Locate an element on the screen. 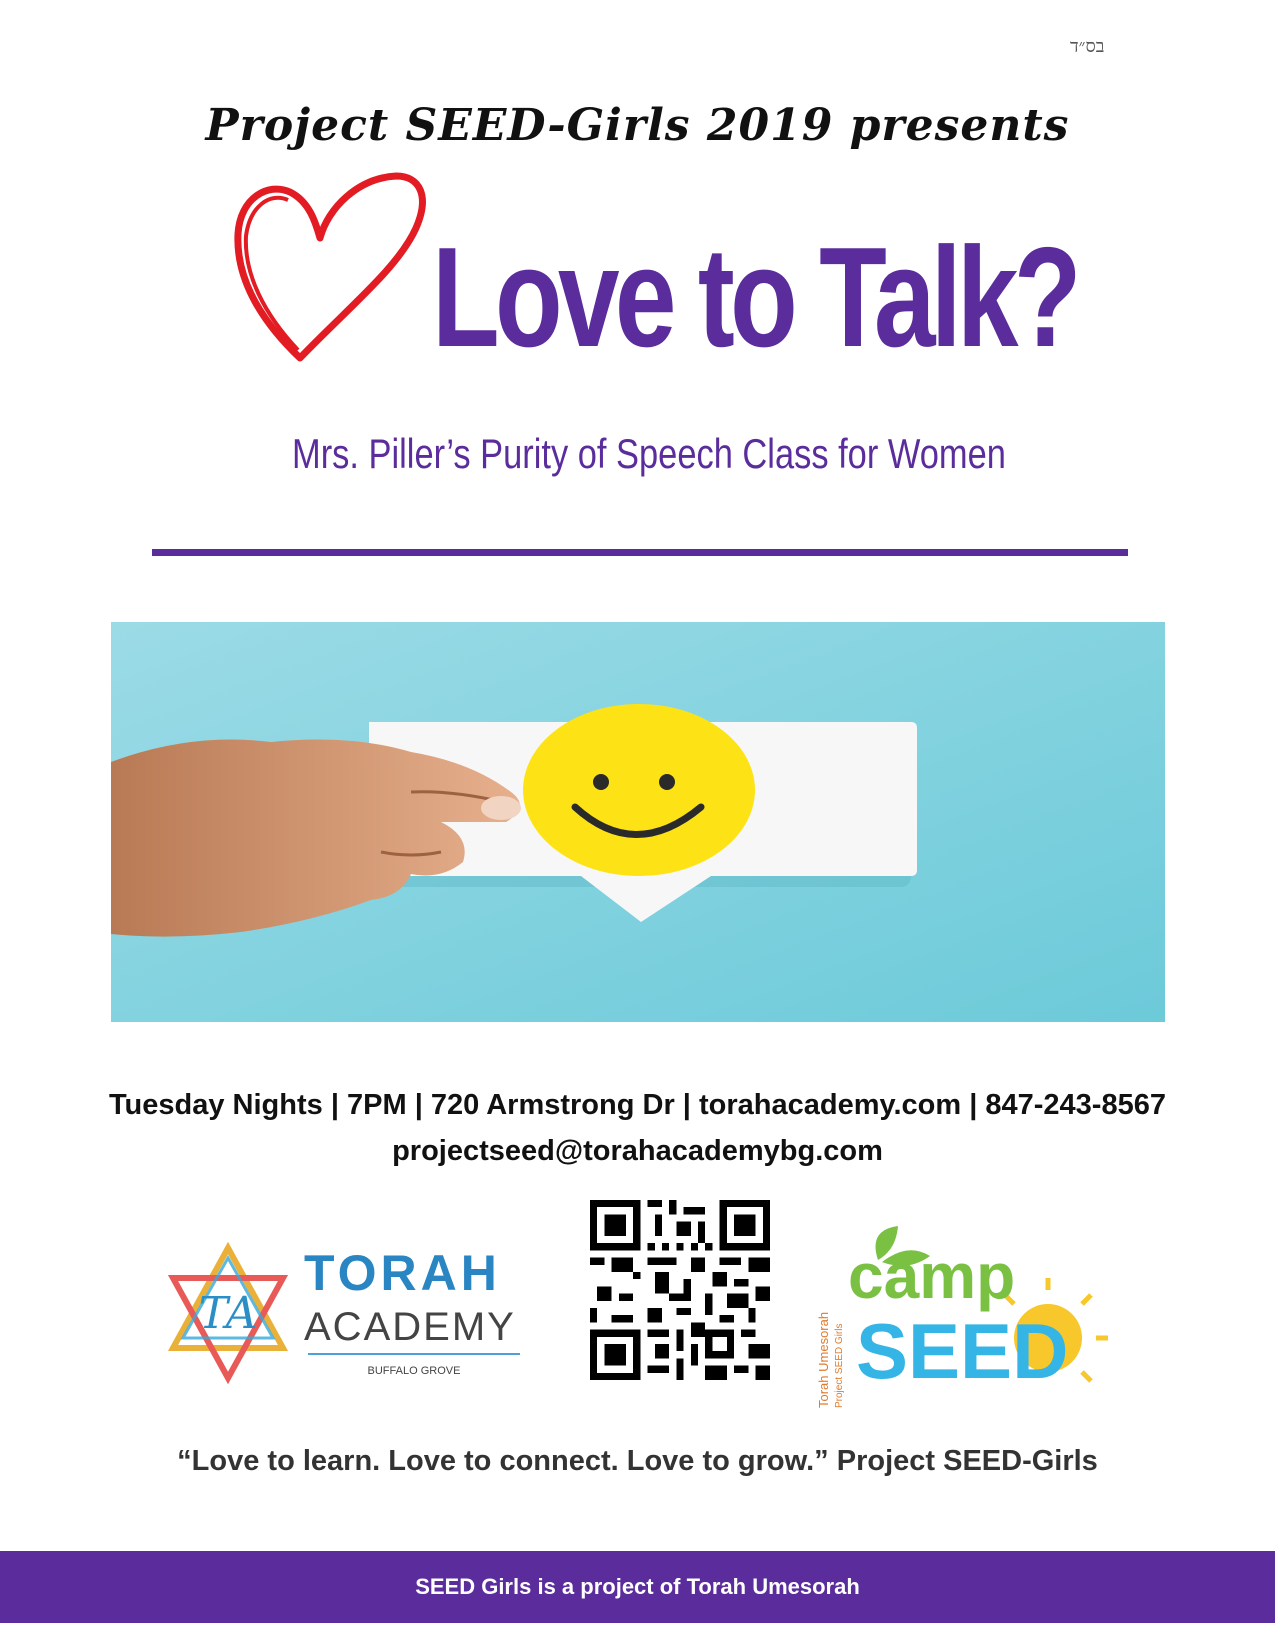 This screenshot has height=1650, width=1275. camp-side-line-1: Torah Umesorah is located at coordinates (823, 1360).